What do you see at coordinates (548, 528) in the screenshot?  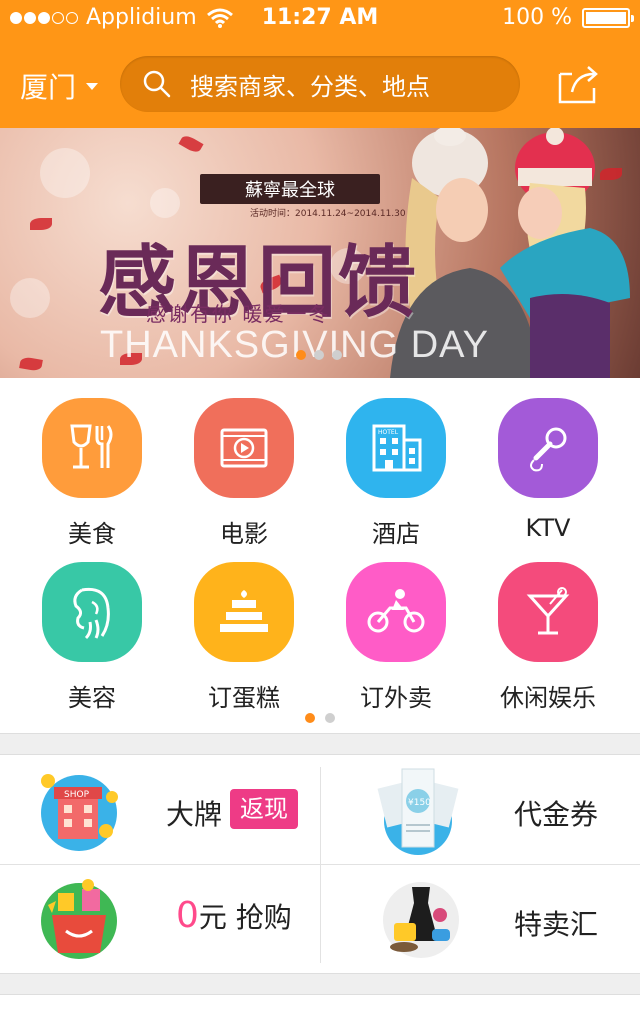 I see `category-label: KTV` at bounding box center [548, 528].